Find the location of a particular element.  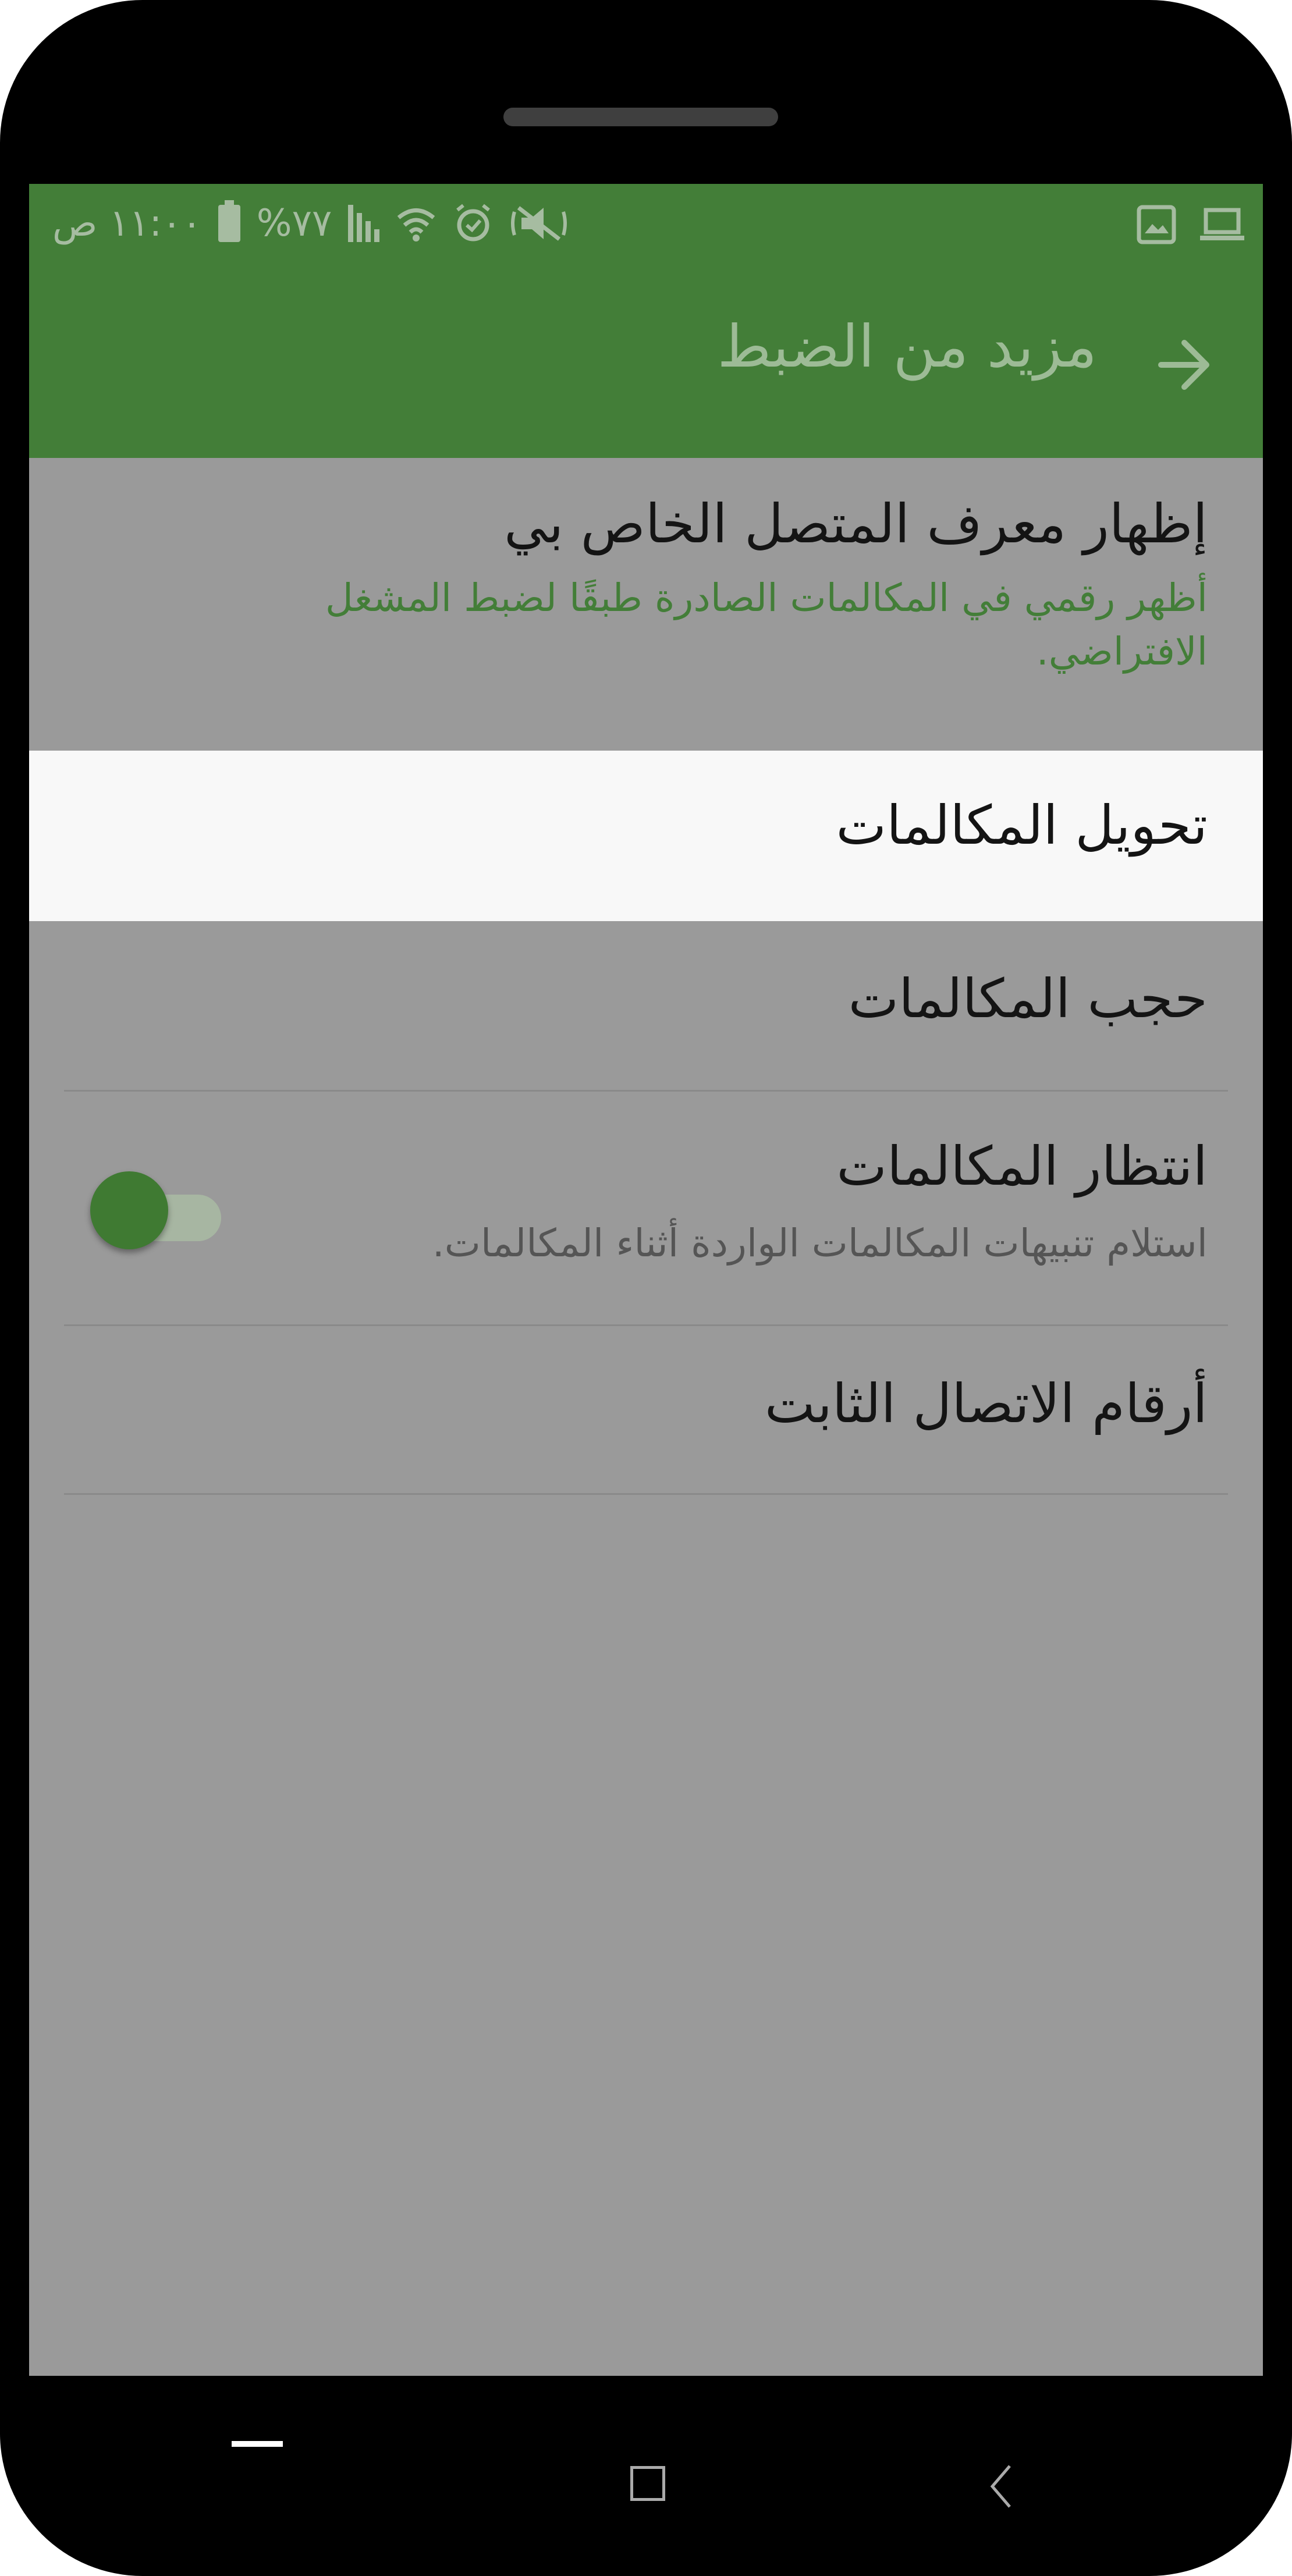

navigation-bar is located at coordinates (646, 2476).